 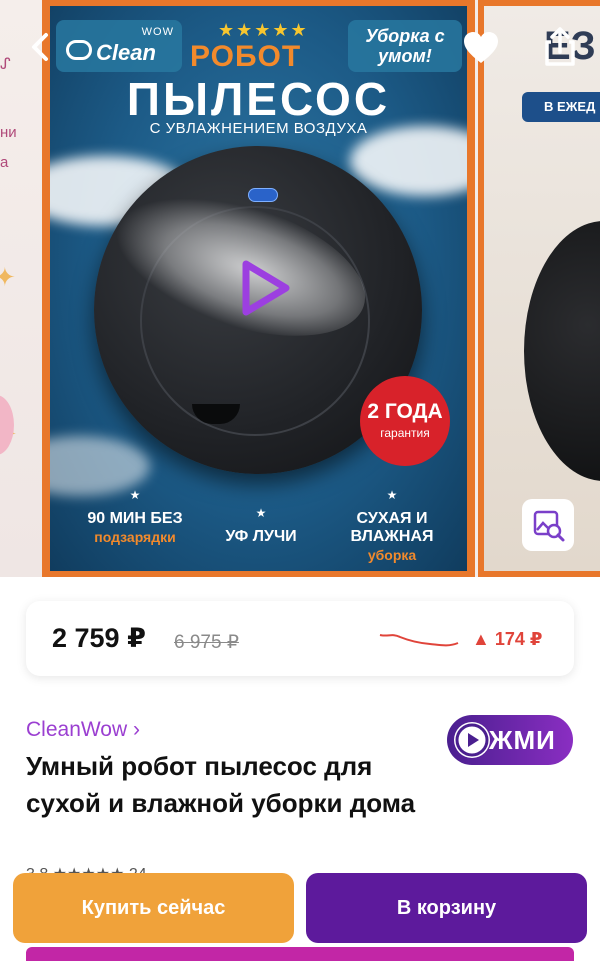 I want to click on feature-battery: ★ 90 МИН БЕЗ подзарядки, so click(x=135, y=516).